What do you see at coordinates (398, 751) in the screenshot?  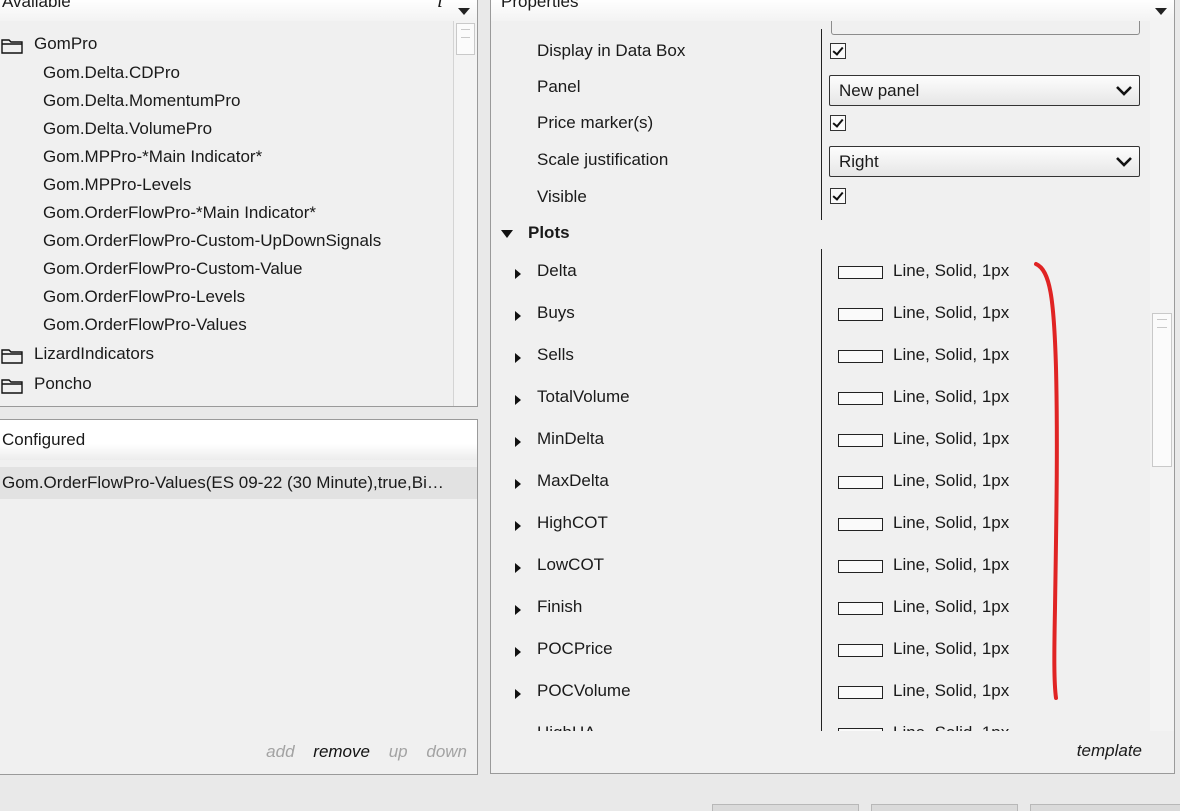 I see `up-button: up` at bounding box center [398, 751].